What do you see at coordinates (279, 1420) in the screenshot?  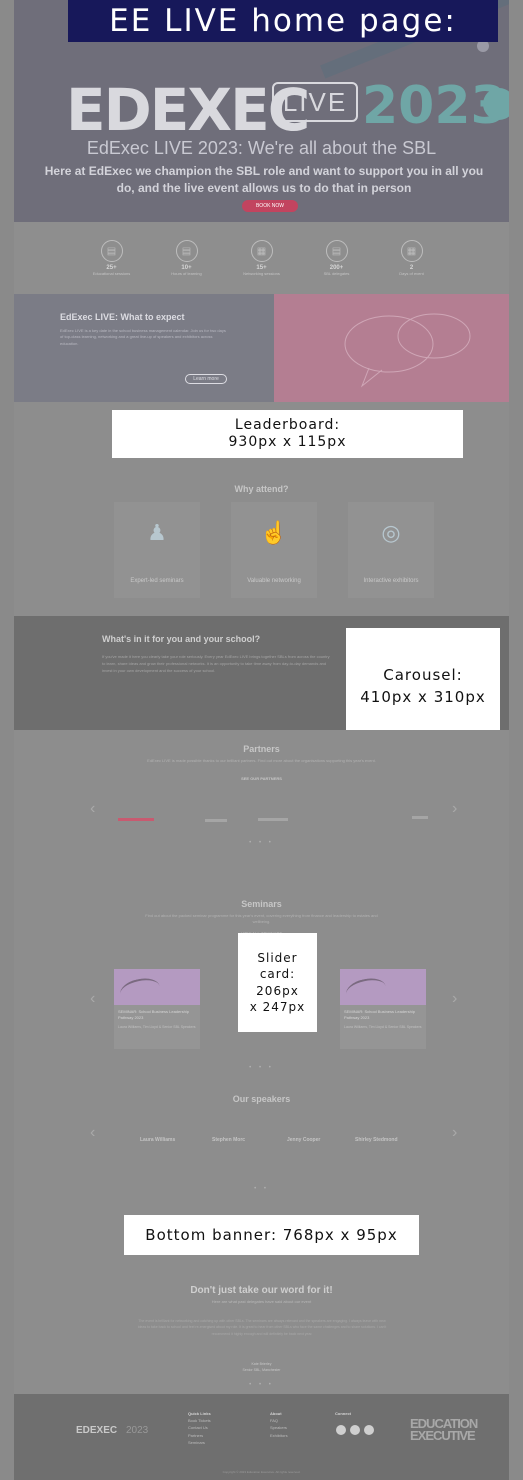 I see `footer-link: FAQ` at bounding box center [279, 1420].